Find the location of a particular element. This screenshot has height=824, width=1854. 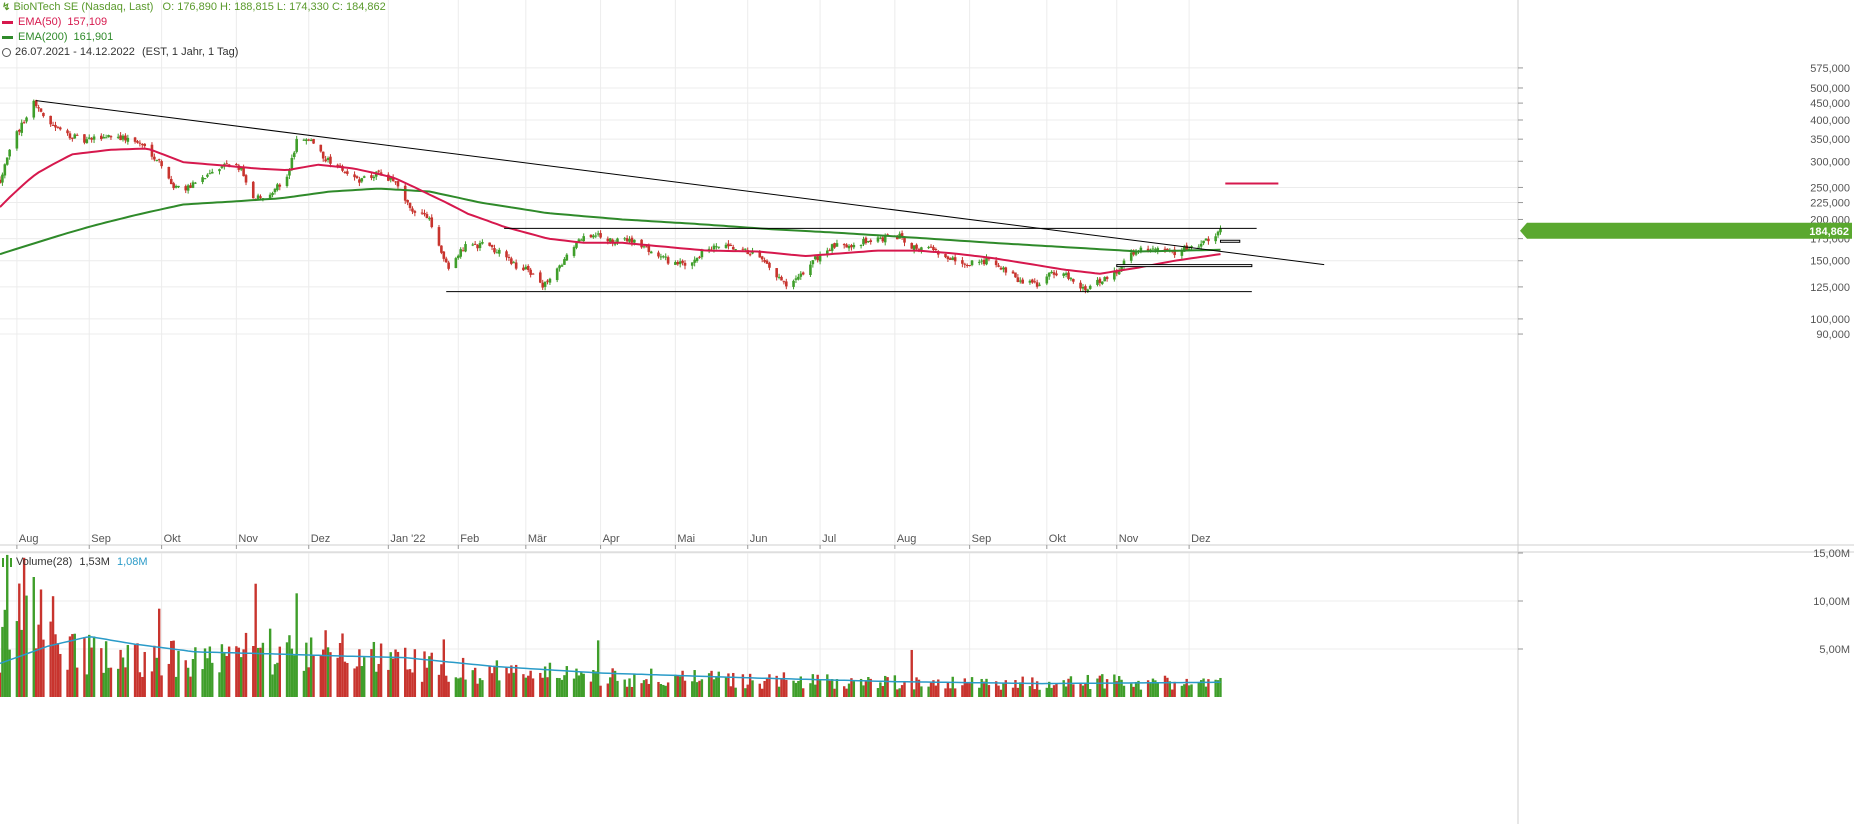

legend-ema50: EMA(50) 157,109 is located at coordinates (54, 22).